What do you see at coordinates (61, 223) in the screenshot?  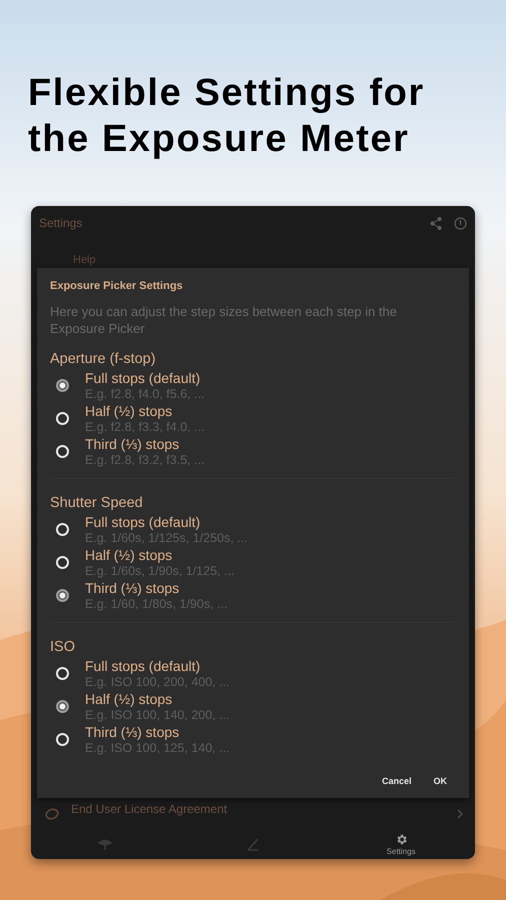 I see `app-bar-title: Settings` at bounding box center [61, 223].